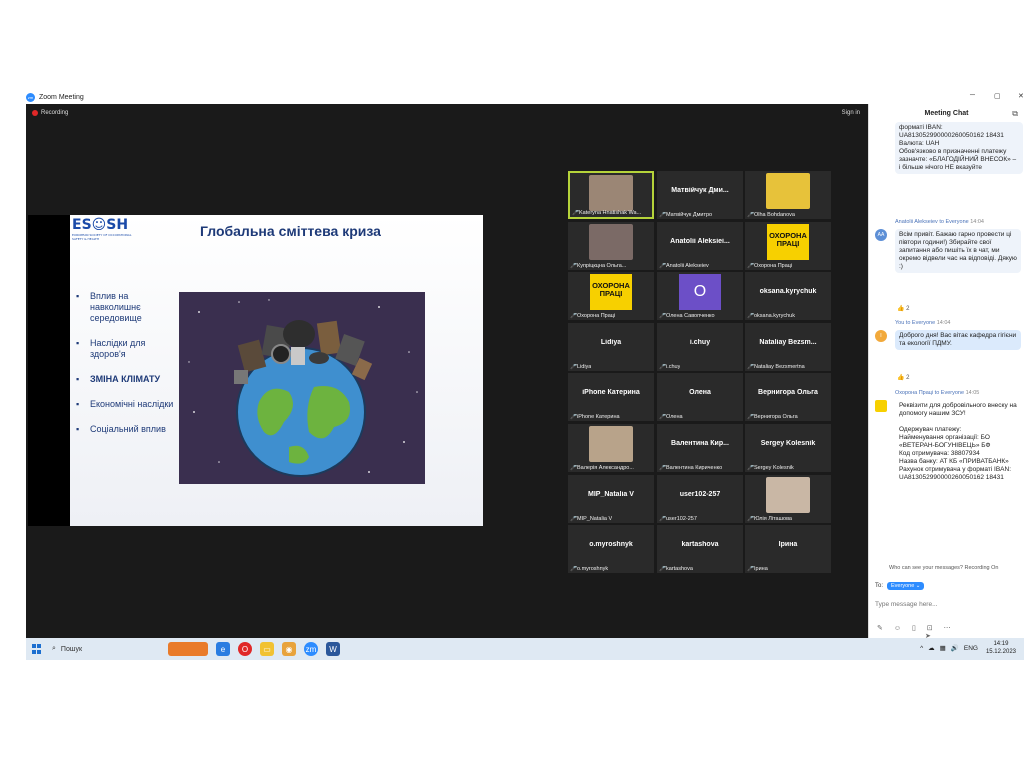  Describe the element at coordinates (245, 649) in the screenshot. I see `opera-icon: O` at that location.